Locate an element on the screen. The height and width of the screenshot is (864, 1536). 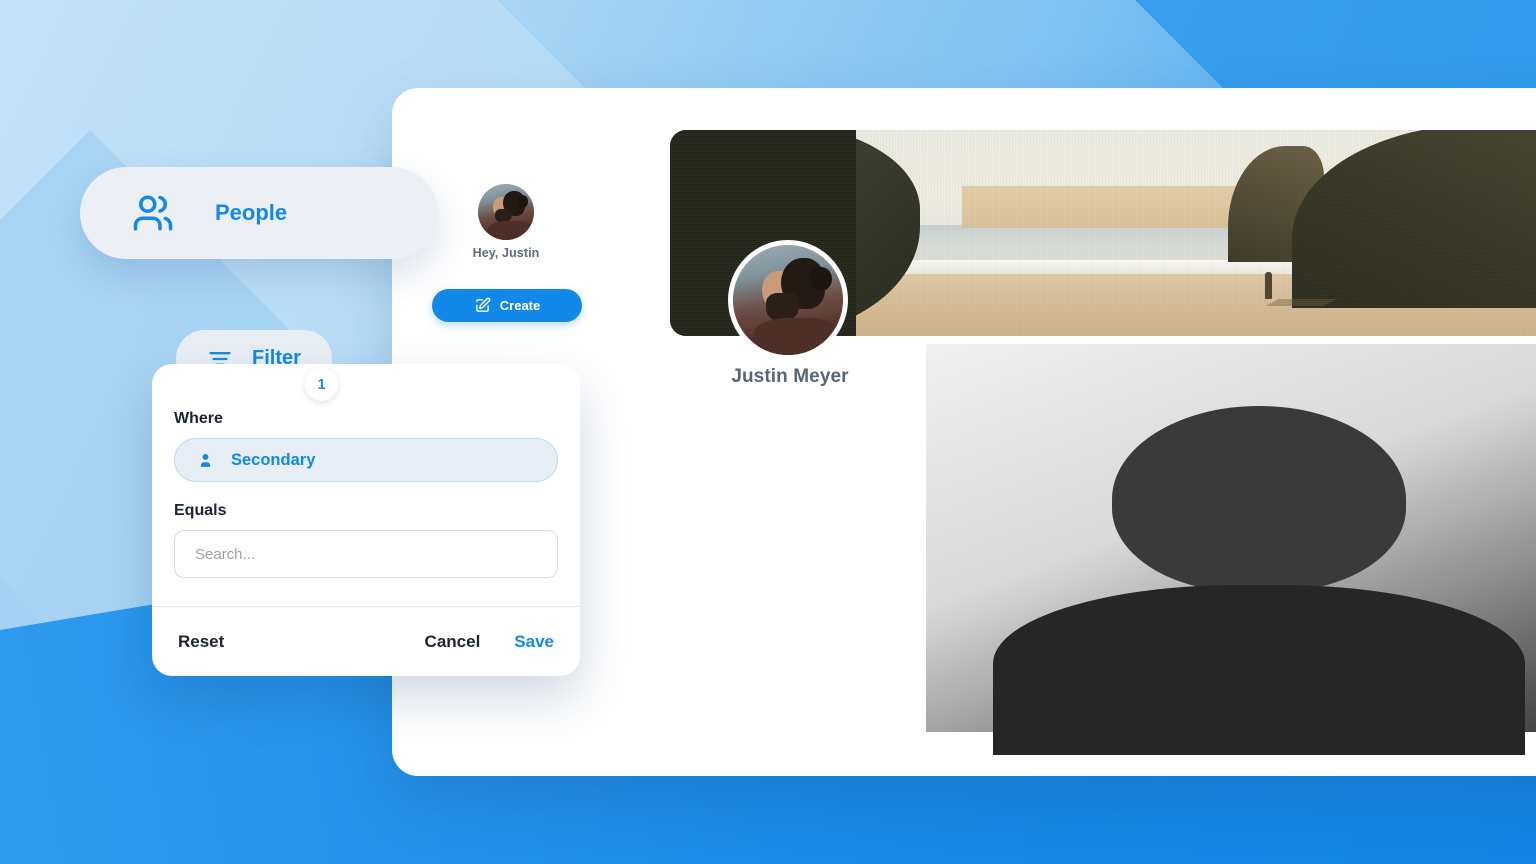
profile-name: Justin Meyer is located at coordinates (790, 376).